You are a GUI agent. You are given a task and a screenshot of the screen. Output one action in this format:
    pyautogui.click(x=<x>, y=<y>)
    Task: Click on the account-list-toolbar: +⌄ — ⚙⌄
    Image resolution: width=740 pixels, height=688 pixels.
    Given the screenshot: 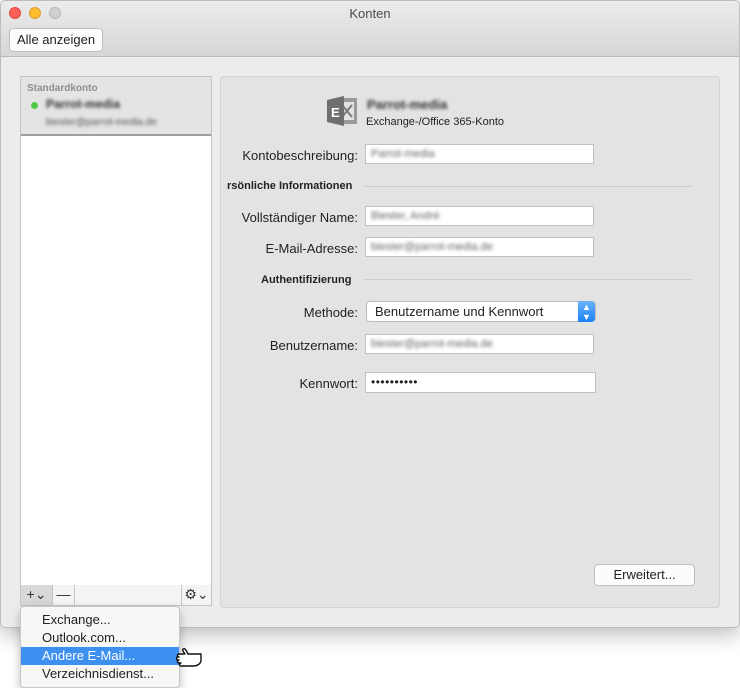 What is the action you would take?
    pyautogui.click(x=116, y=595)
    